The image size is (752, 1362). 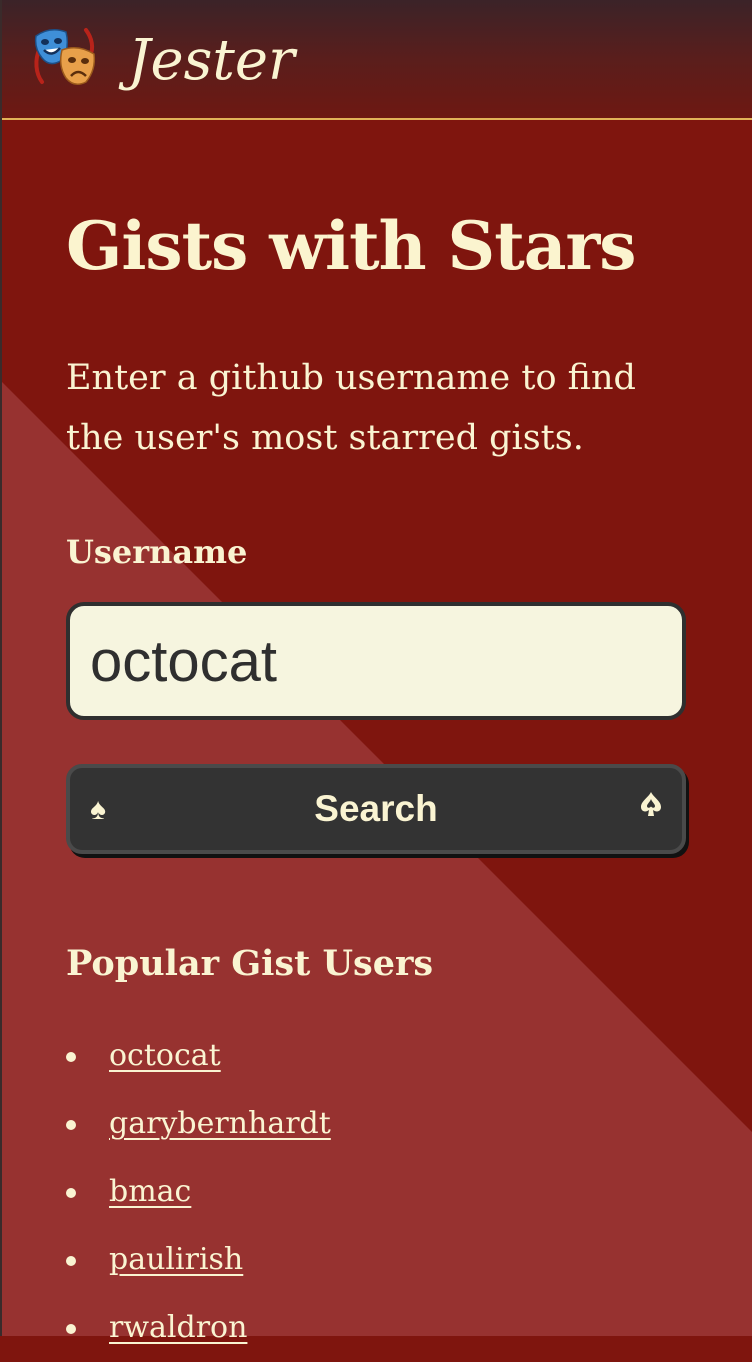 I want to click on list-item: rwaldron, so click(x=198, y=1328).